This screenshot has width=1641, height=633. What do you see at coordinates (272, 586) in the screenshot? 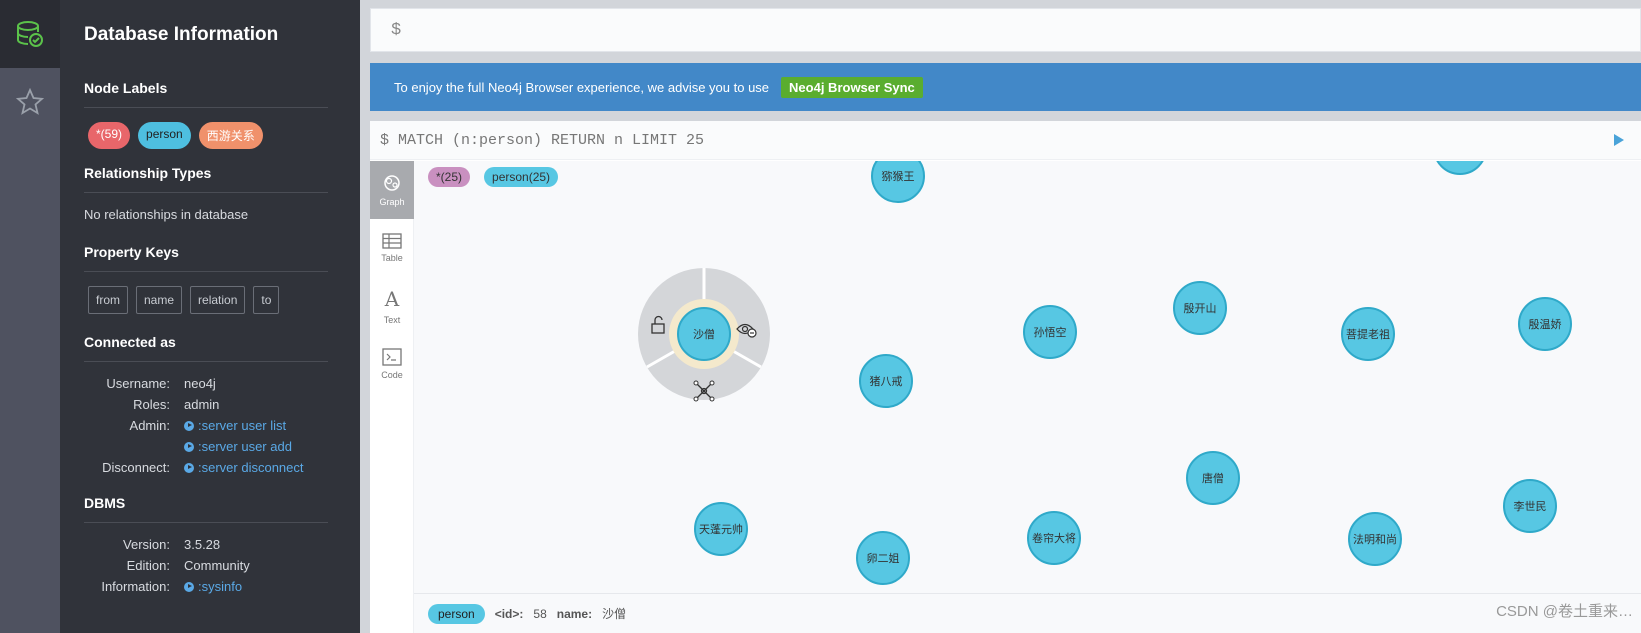
I see `sysinfo-link: :sysinfo` at bounding box center [272, 586].